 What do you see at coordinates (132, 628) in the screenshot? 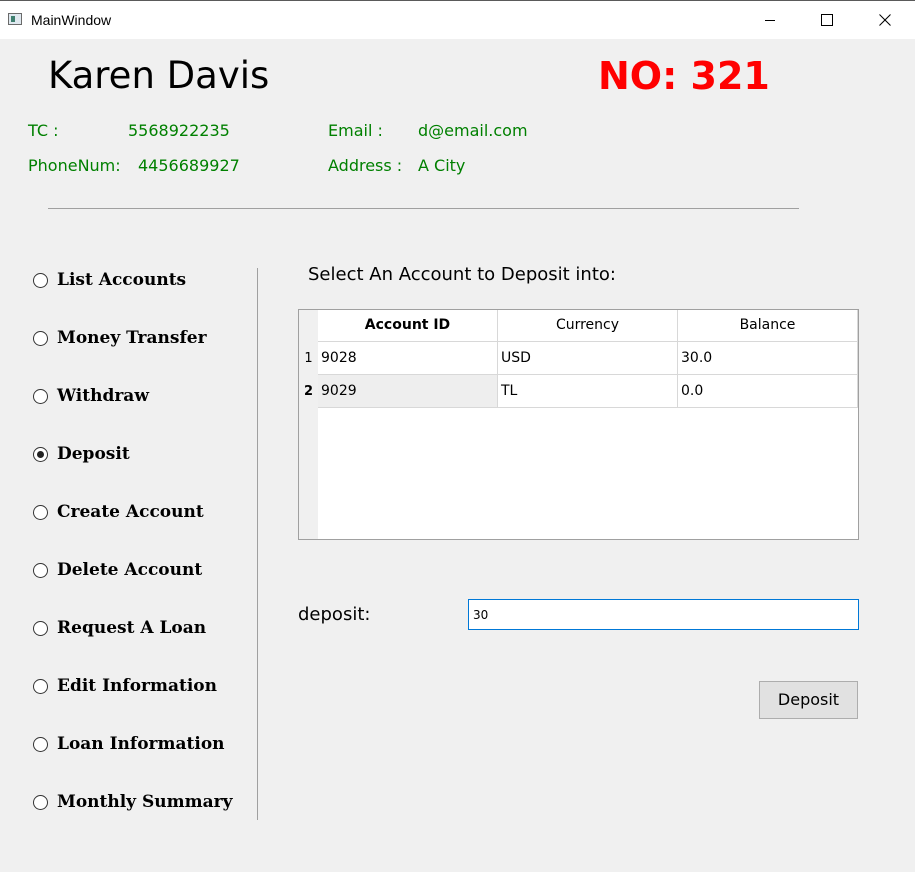
I see `radio-label: Request A Loan` at bounding box center [132, 628].